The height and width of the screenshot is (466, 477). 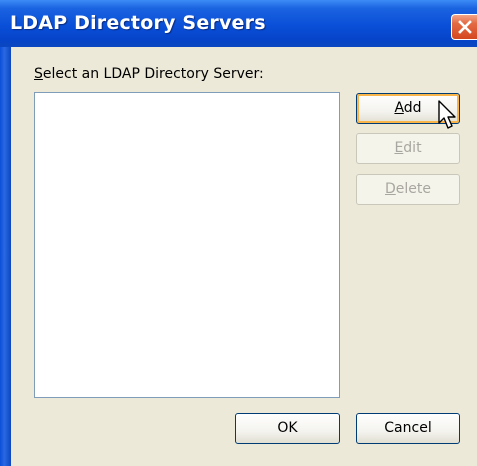 What do you see at coordinates (287, 428) in the screenshot?
I see `ok-button: OK` at bounding box center [287, 428].